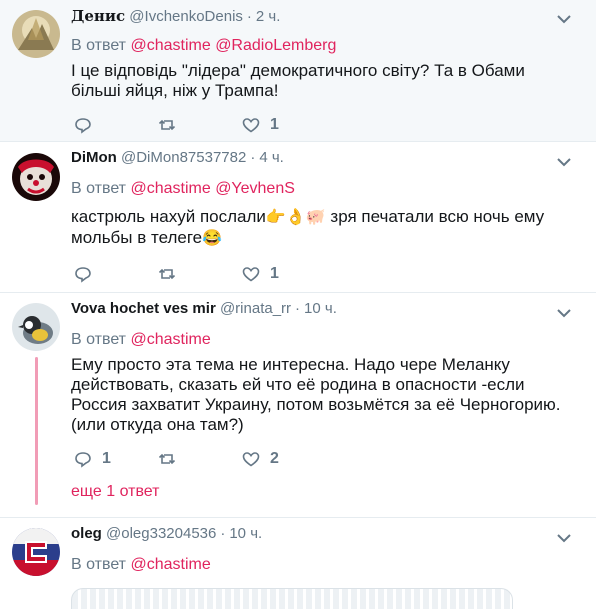  Describe the element at coordinates (271, 157) in the screenshot. I see `timestamp: 4 ч.` at that location.